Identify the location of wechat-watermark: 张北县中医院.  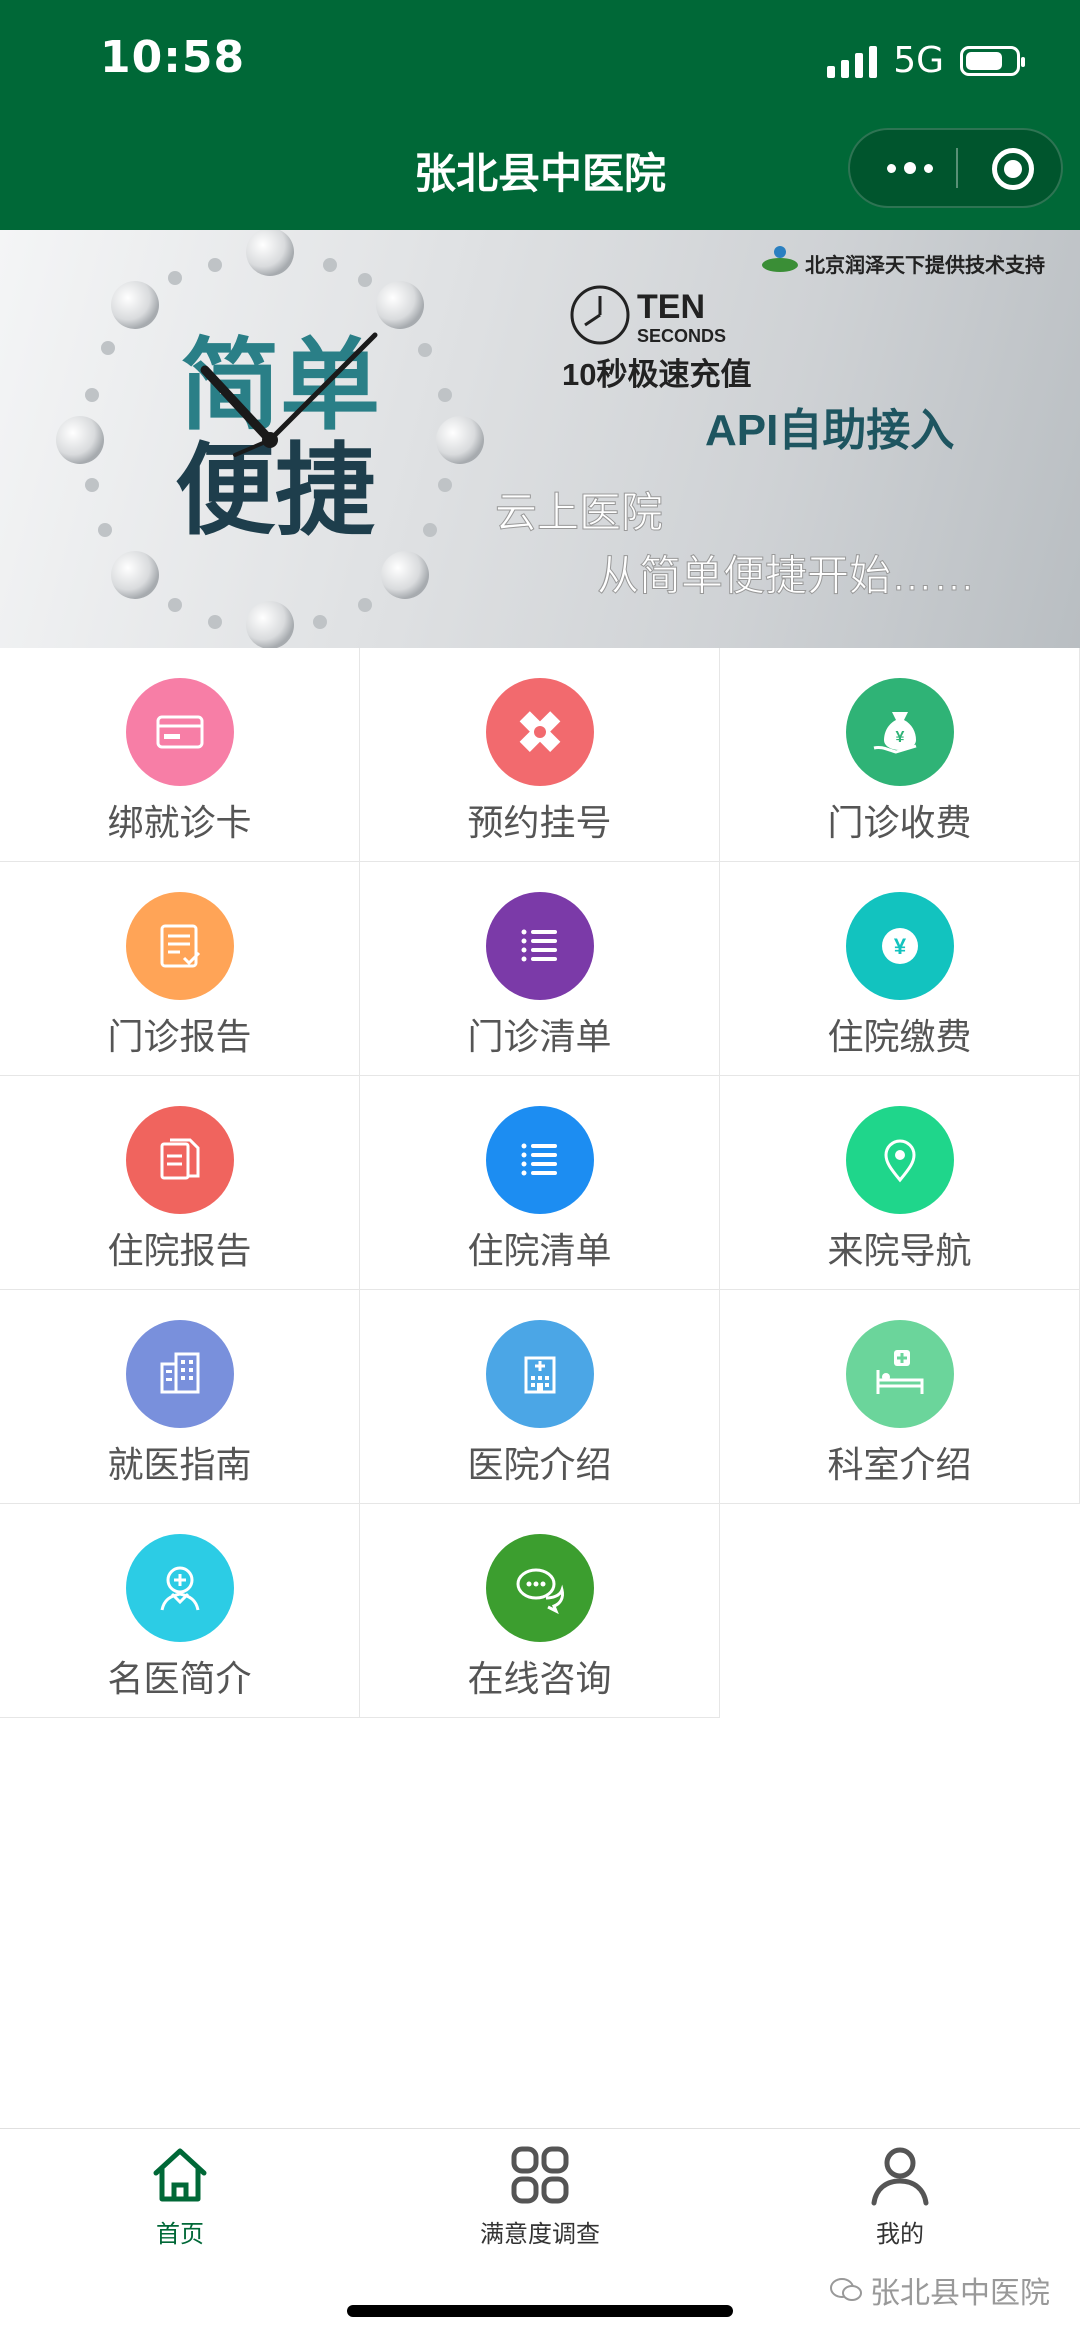
(940, 2290).